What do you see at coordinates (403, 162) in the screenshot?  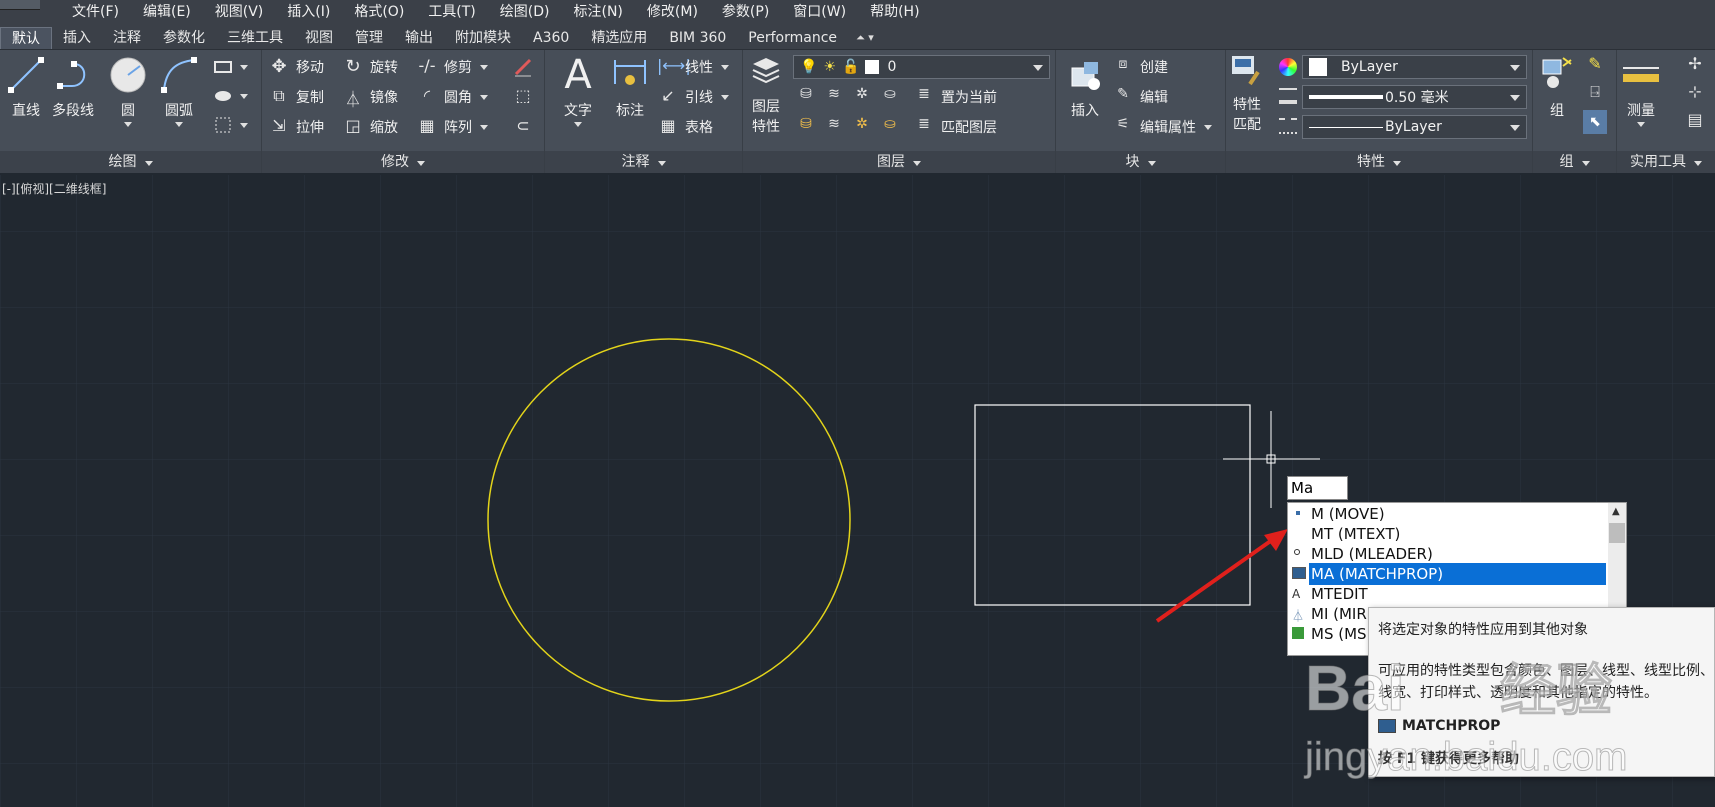 I see `panel-modify-title: 修改` at bounding box center [403, 162].